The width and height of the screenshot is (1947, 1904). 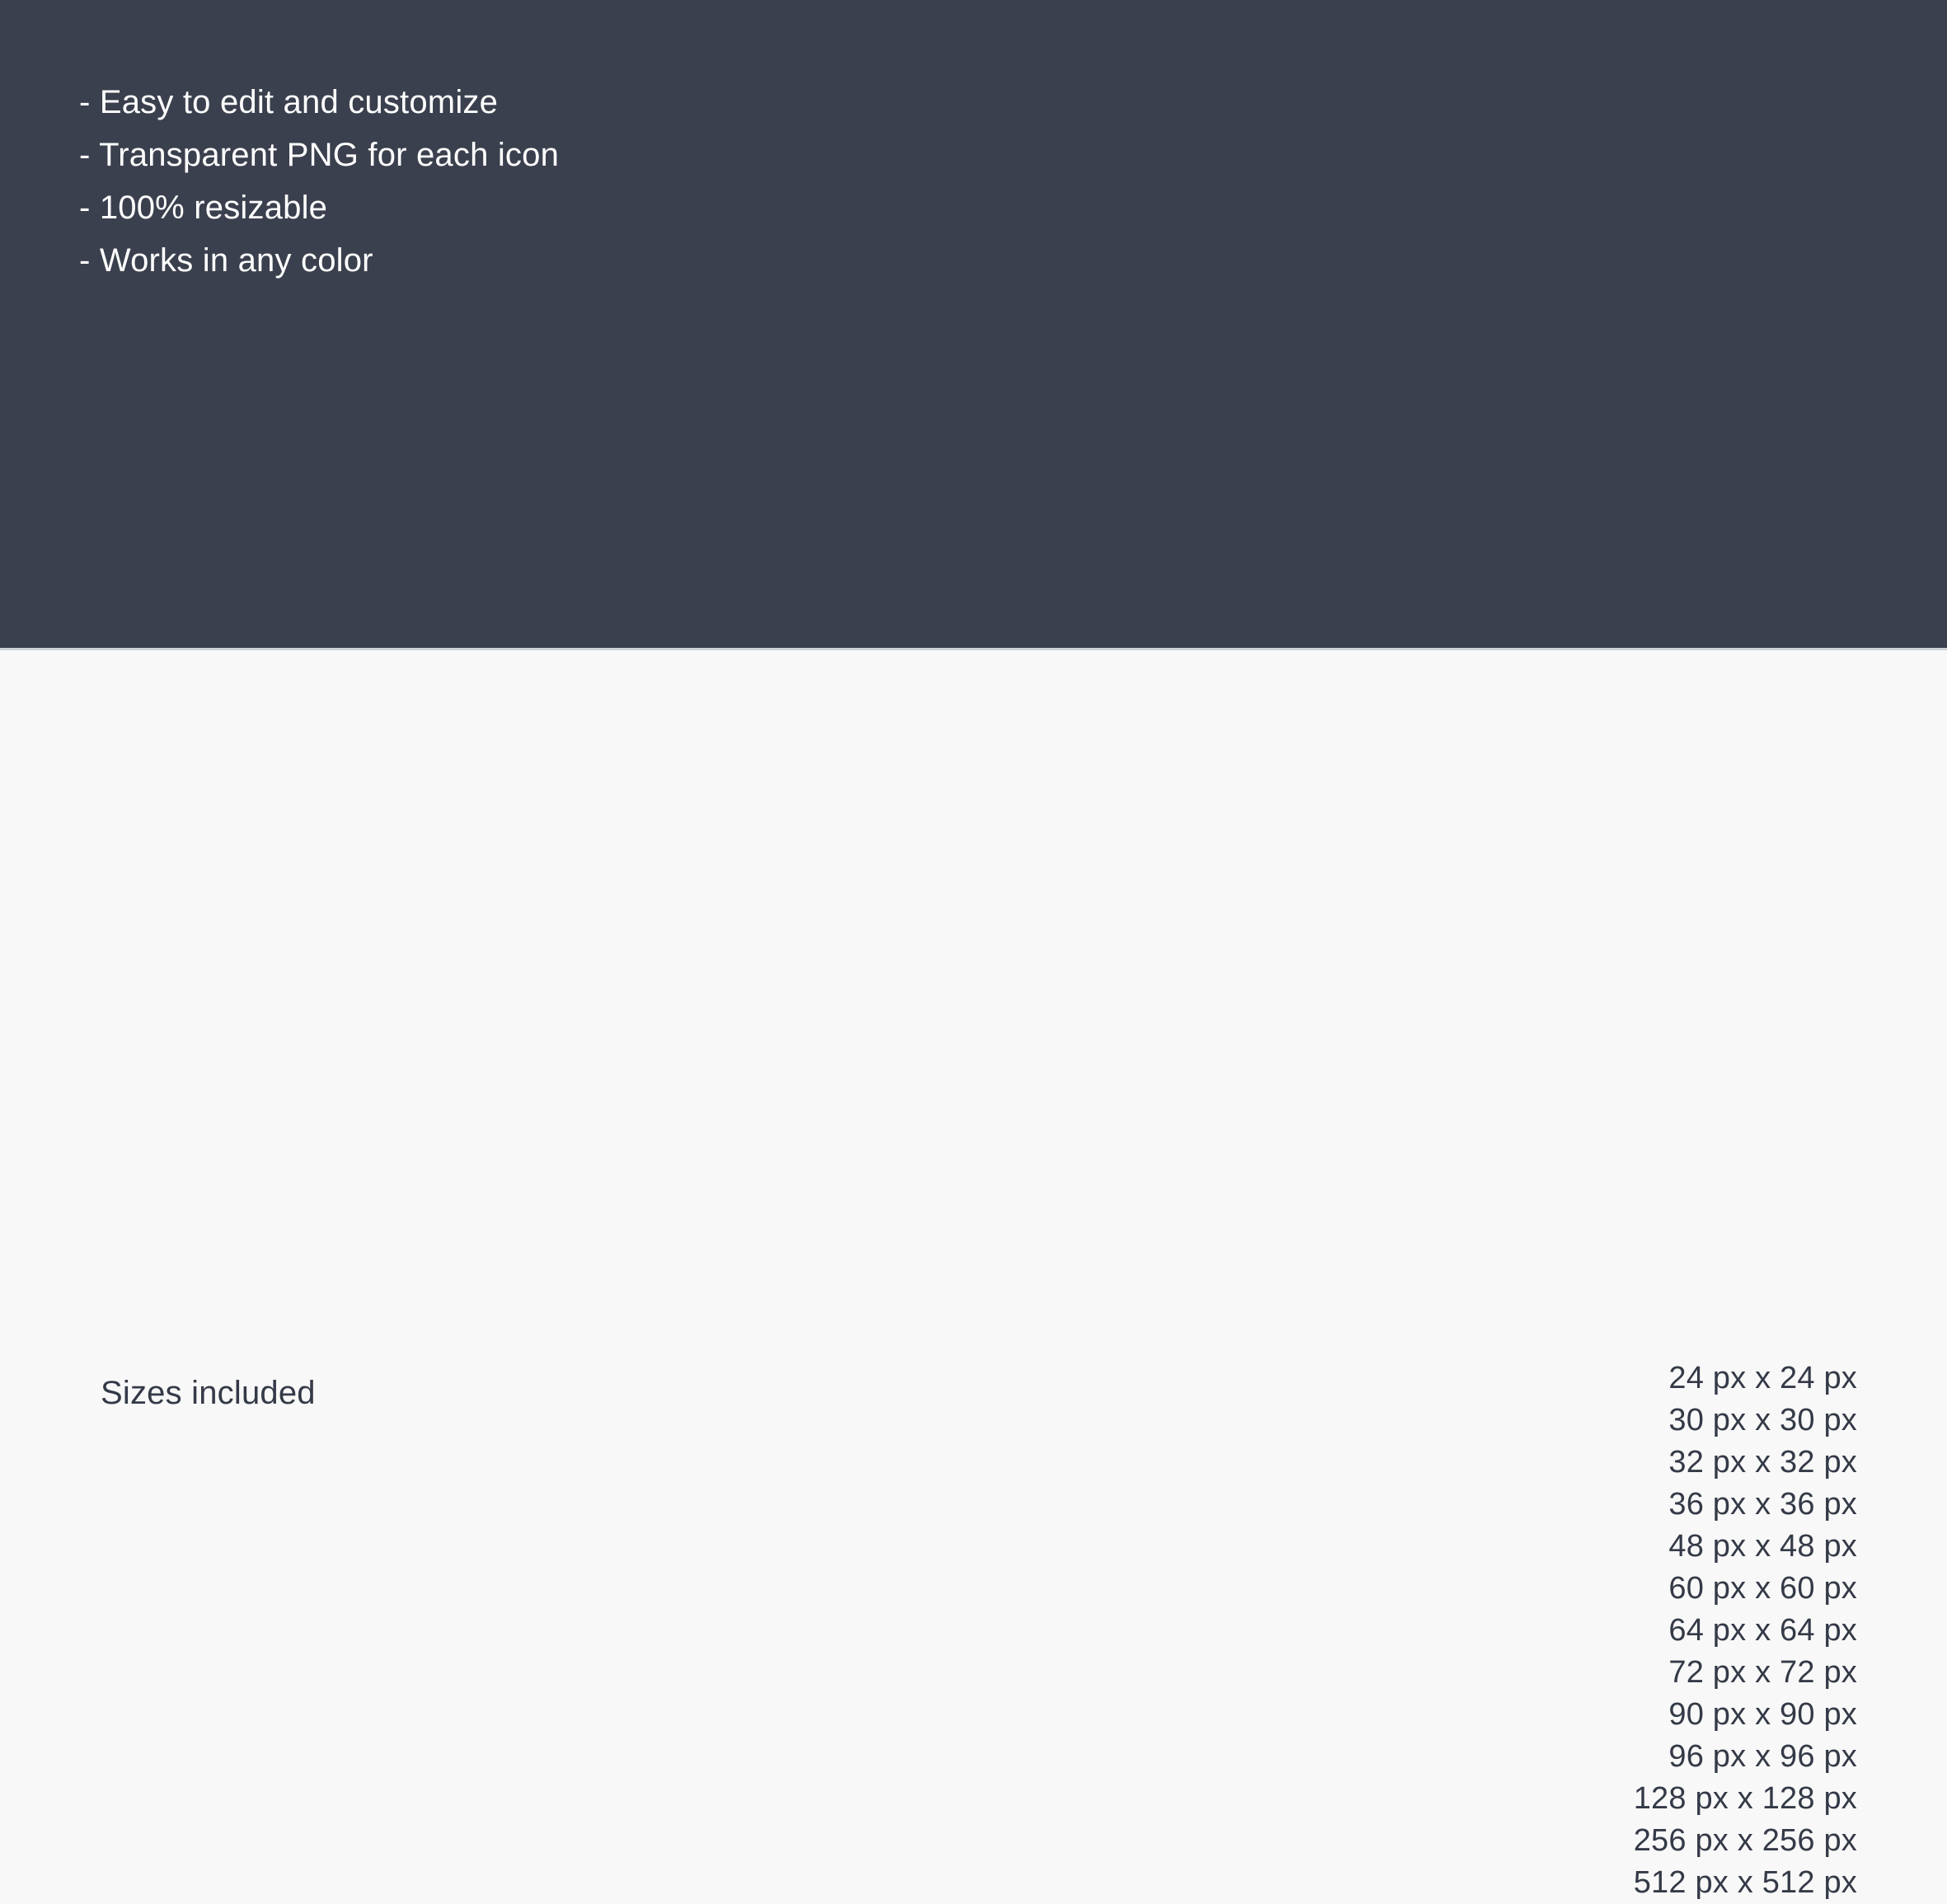 I want to click on size-list-item: 48 px x 48 px, so click(x=1762, y=1546).